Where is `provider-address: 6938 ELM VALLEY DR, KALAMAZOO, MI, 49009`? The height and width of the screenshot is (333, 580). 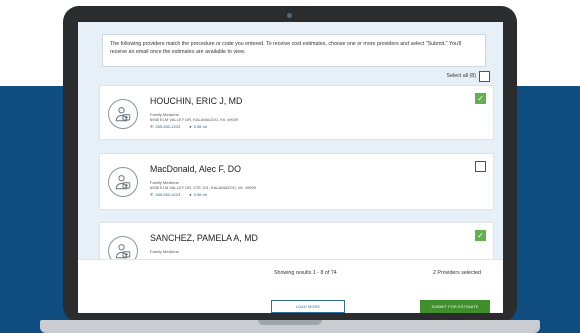
provider-address: 6938 ELM VALLEY DR, KALAMAZOO, MI, 49009 is located at coordinates (194, 119).